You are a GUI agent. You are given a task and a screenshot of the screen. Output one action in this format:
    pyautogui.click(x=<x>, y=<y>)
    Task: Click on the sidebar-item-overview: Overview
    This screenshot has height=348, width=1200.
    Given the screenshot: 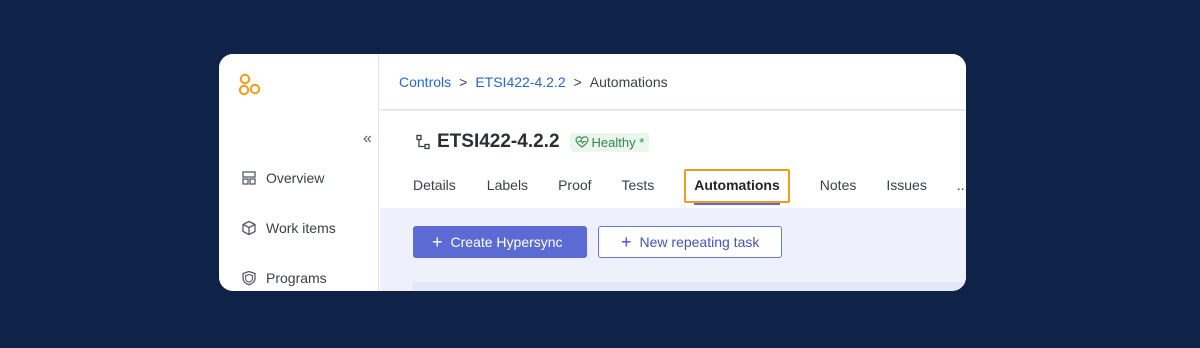 What is the action you would take?
    pyautogui.click(x=282, y=178)
    